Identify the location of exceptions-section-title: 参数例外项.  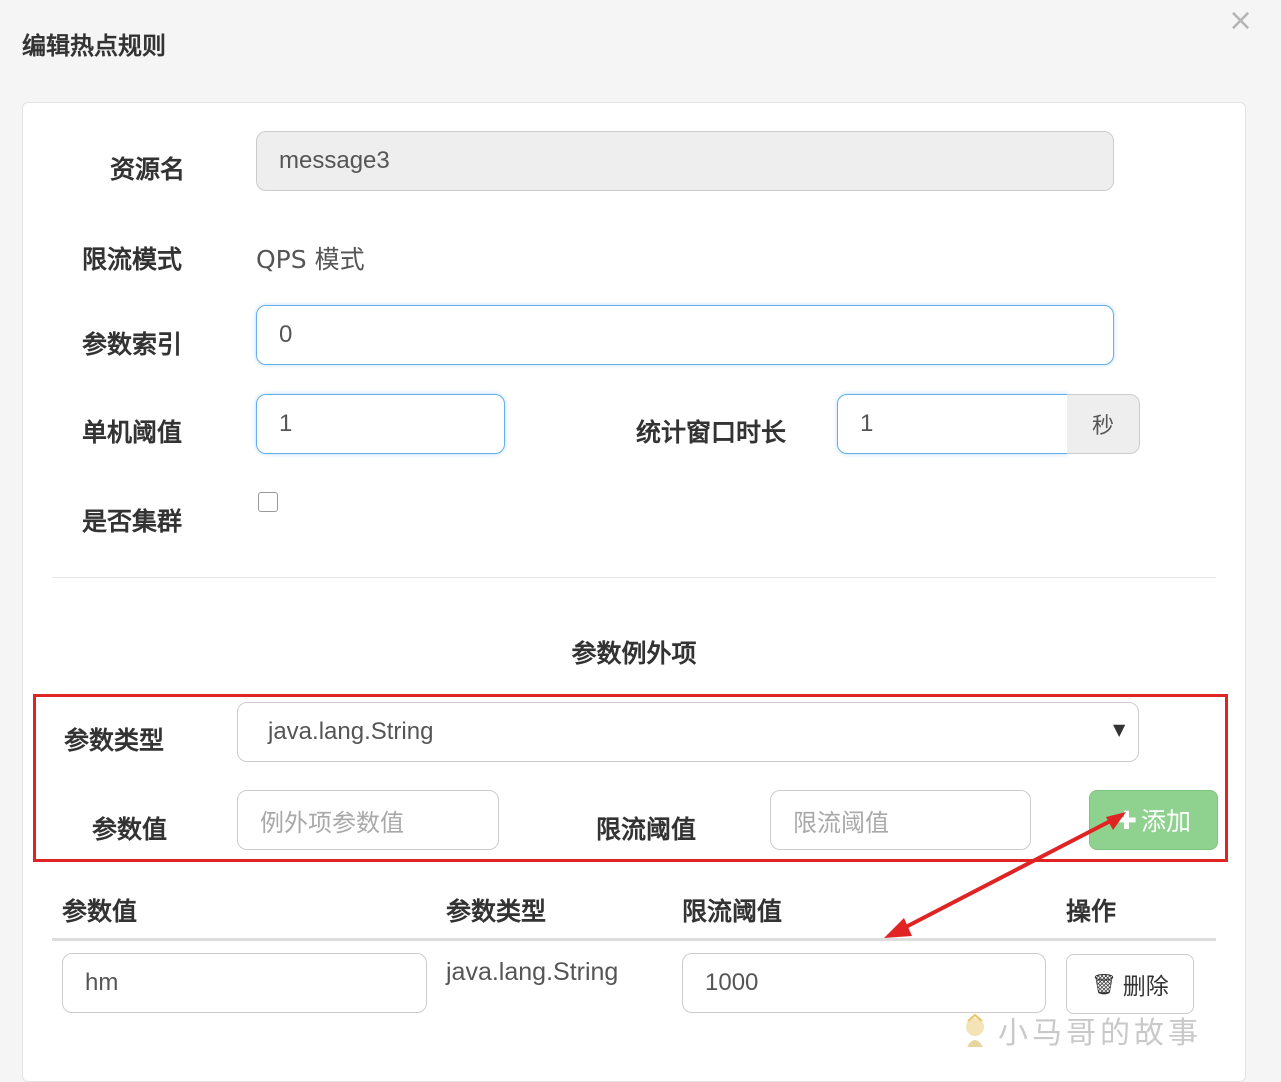
(634, 653).